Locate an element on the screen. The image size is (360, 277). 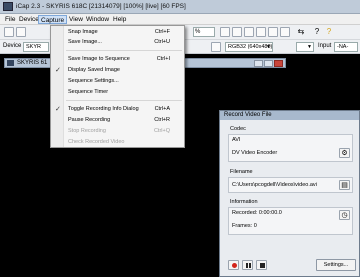
frames-count: Frames: 0 is located at coordinates (244, 226).